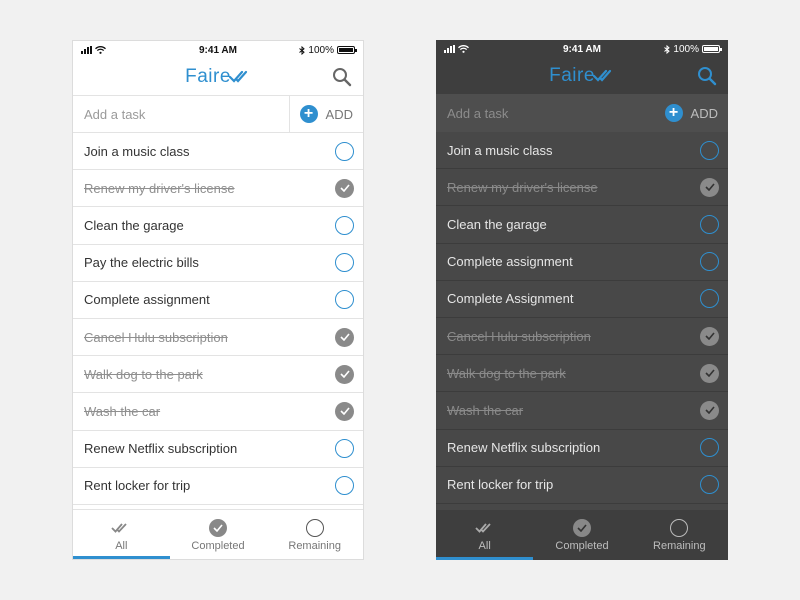 The width and height of the screenshot is (800, 600). I want to click on task-item: Pay the electric bills, so click(218, 263).